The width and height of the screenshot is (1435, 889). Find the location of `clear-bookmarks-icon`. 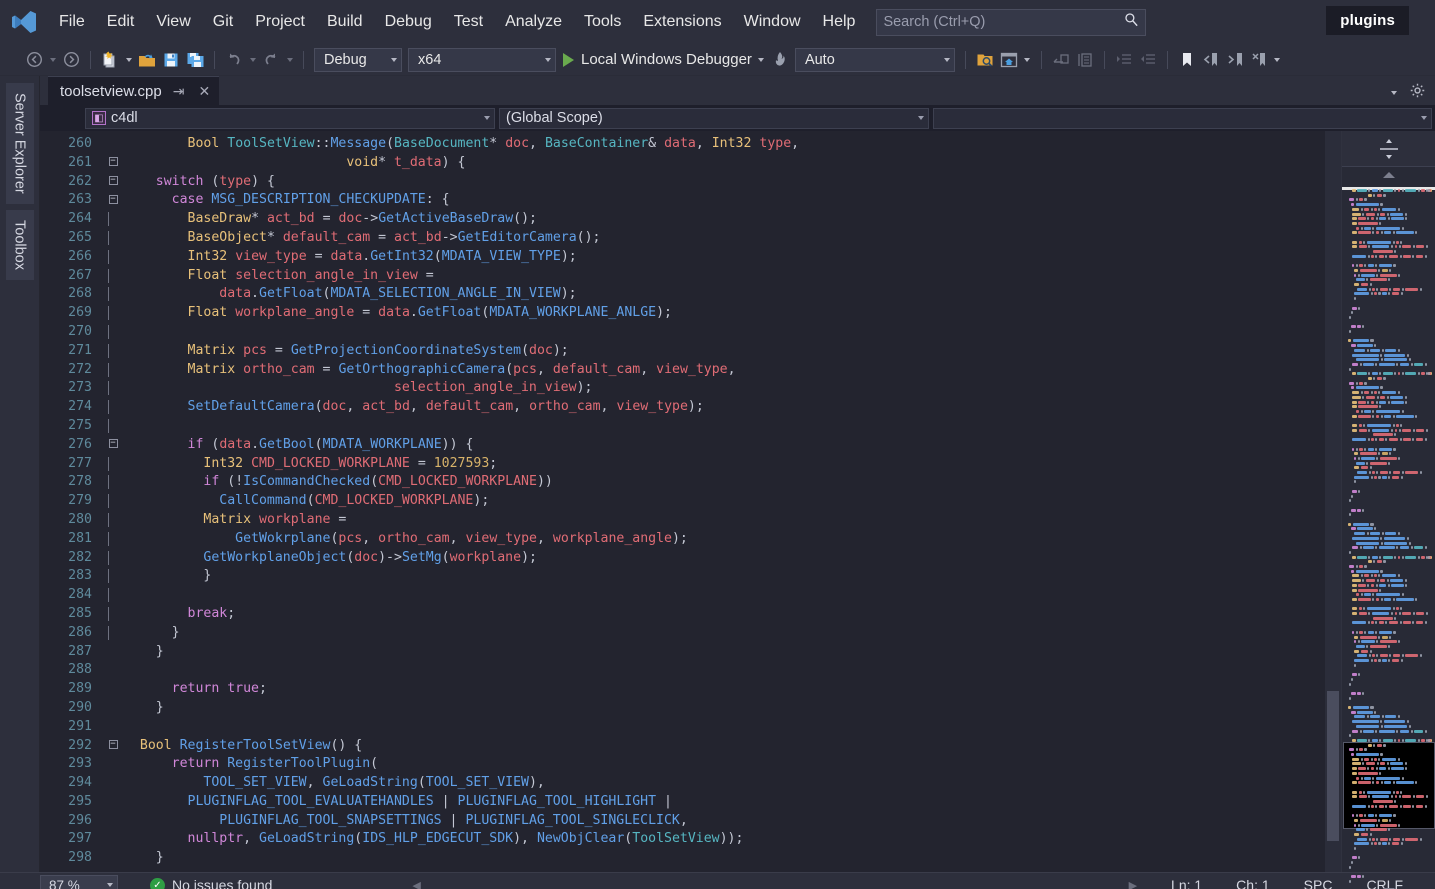

clear-bookmarks-icon is located at coordinates (1259, 60).